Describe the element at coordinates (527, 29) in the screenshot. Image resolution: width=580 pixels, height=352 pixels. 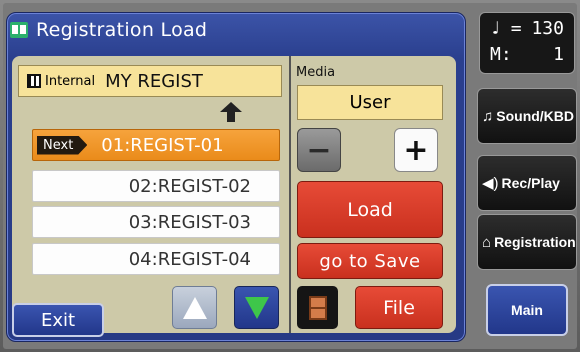
I see `tempo-row: ♩ = 130` at that location.